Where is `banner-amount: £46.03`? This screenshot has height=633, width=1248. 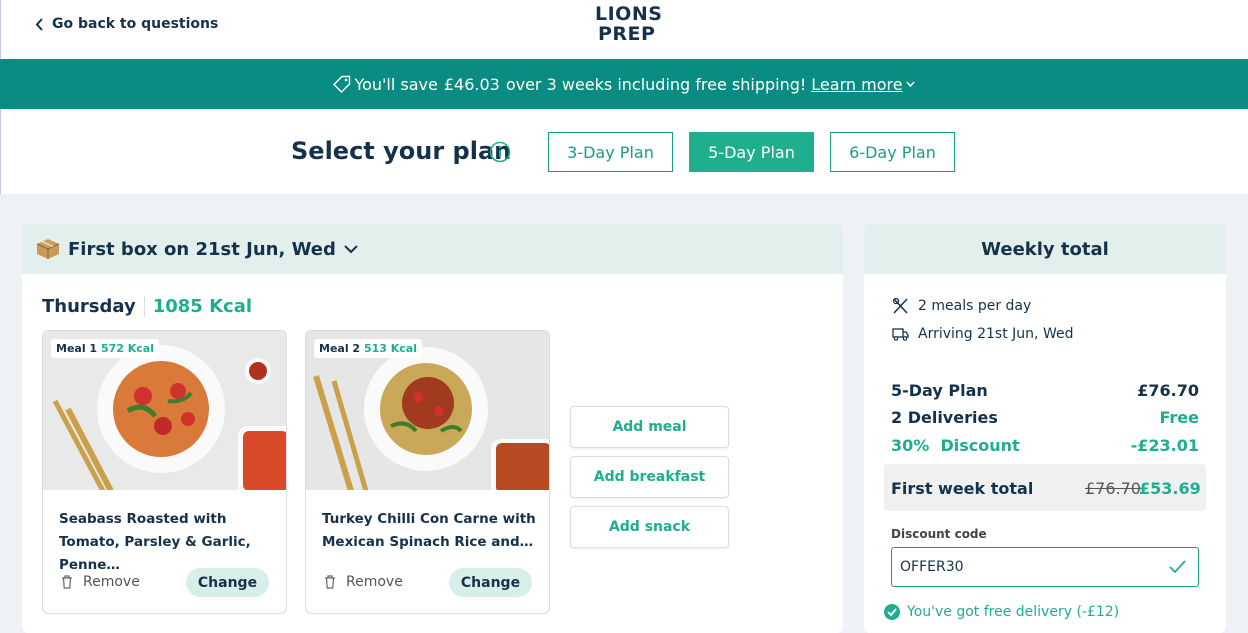
banner-amount: £46.03 is located at coordinates (471, 84).